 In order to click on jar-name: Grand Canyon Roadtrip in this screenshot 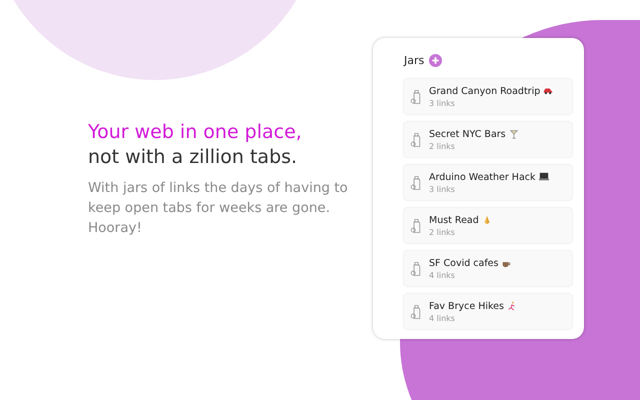, I will do `click(484, 91)`.